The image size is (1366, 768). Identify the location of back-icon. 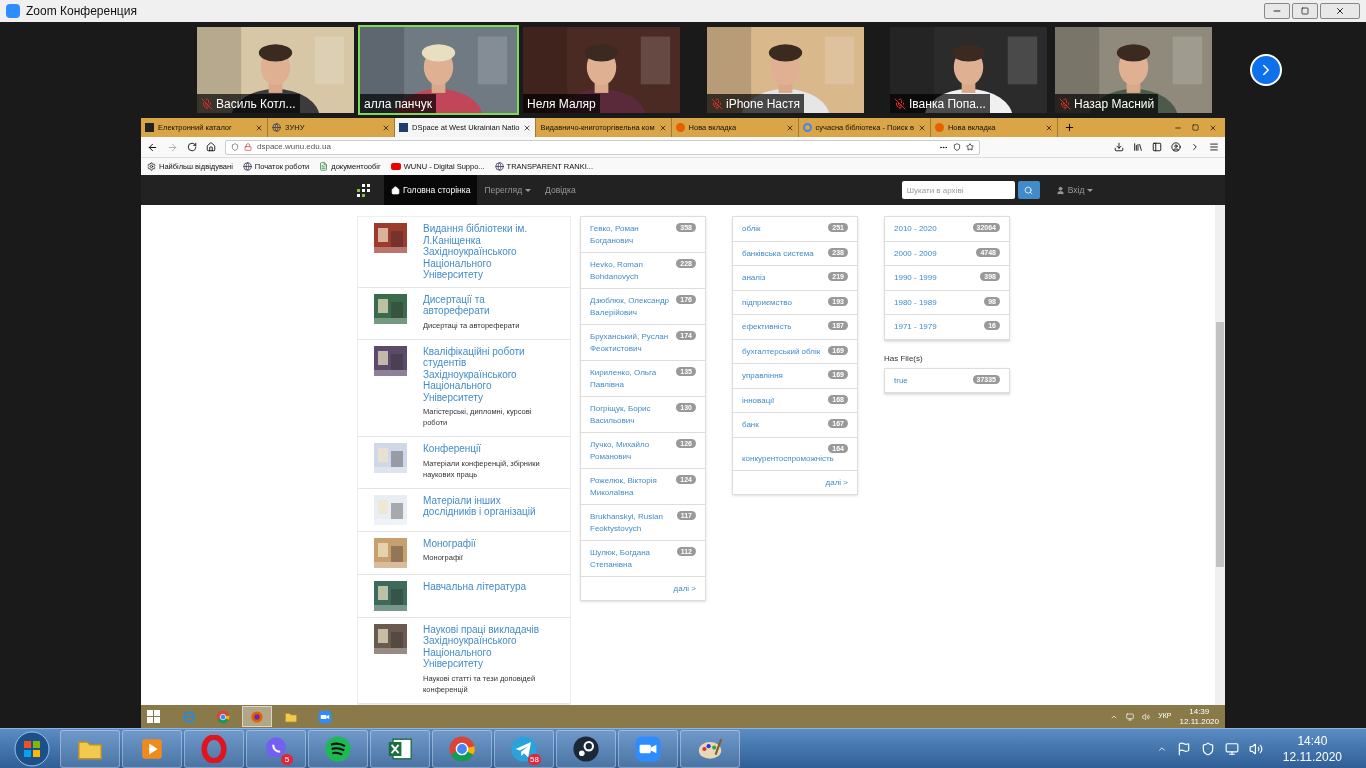
(152, 147).